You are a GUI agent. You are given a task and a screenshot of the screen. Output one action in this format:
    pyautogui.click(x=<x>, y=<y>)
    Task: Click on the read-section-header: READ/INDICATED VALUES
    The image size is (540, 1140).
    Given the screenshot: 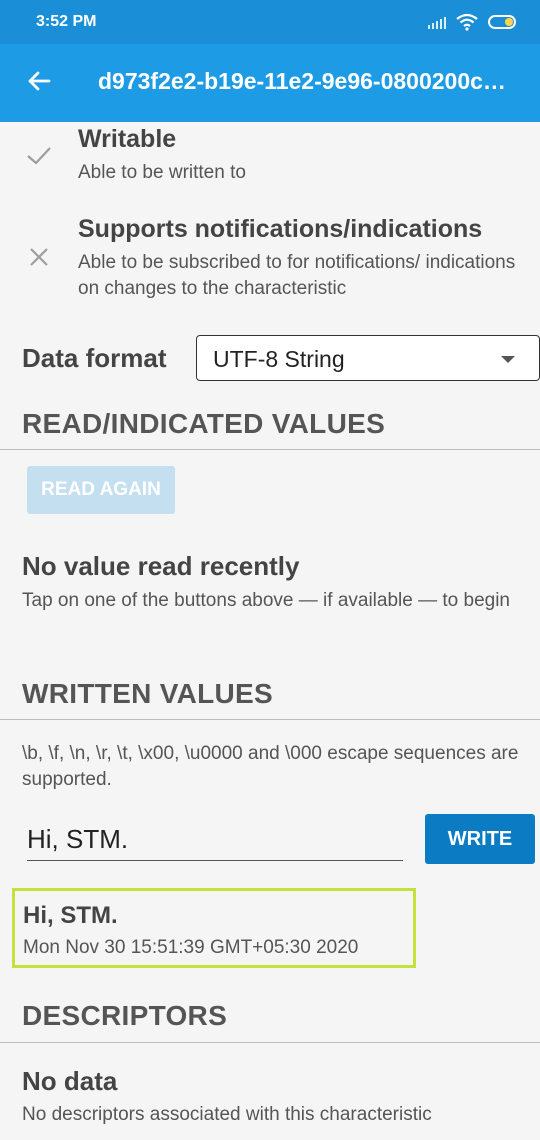 What is the action you would take?
    pyautogui.click(x=204, y=423)
    